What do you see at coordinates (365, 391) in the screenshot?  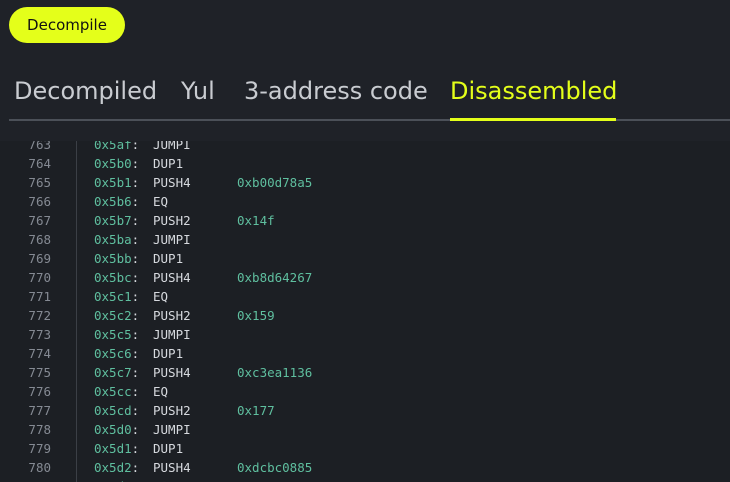 I see `code-line: 776 0x5cc: EQ` at bounding box center [365, 391].